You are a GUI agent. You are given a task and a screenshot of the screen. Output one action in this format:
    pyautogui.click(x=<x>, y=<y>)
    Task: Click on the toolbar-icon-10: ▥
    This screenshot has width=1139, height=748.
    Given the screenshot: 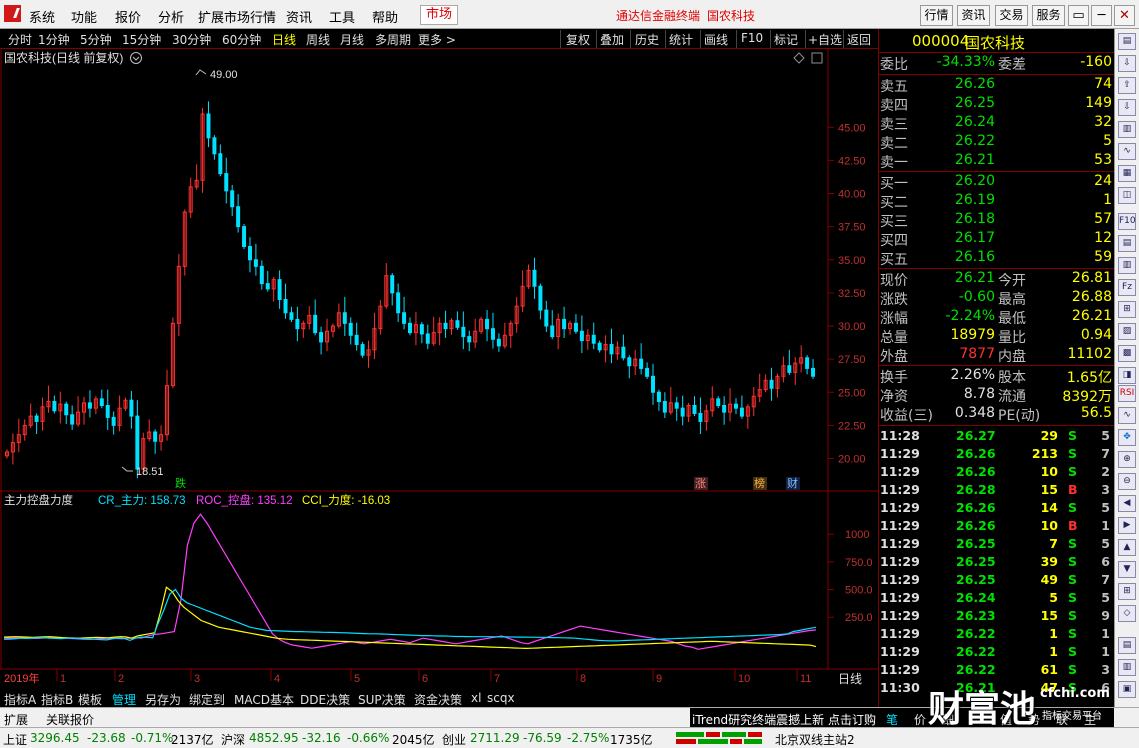 What is the action you would take?
    pyautogui.click(x=1127, y=265)
    